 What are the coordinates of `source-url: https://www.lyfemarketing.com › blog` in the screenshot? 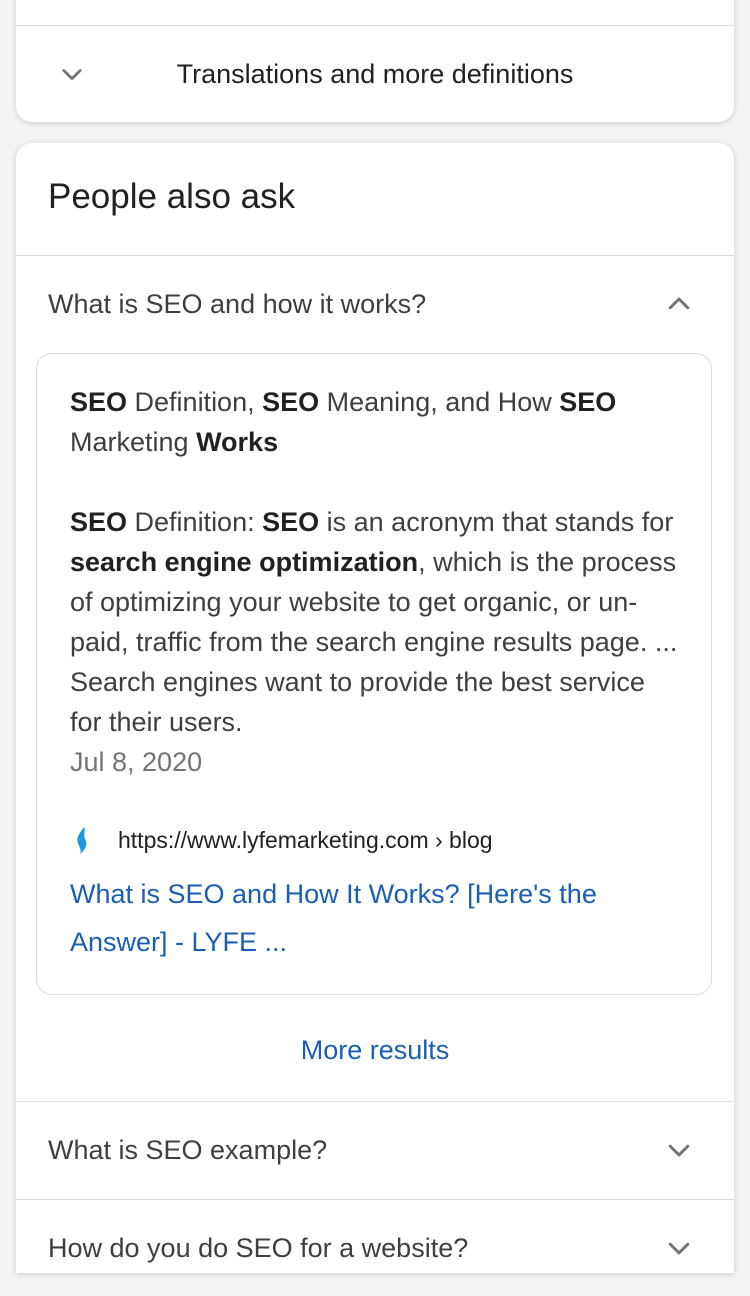 It's located at (305, 839).